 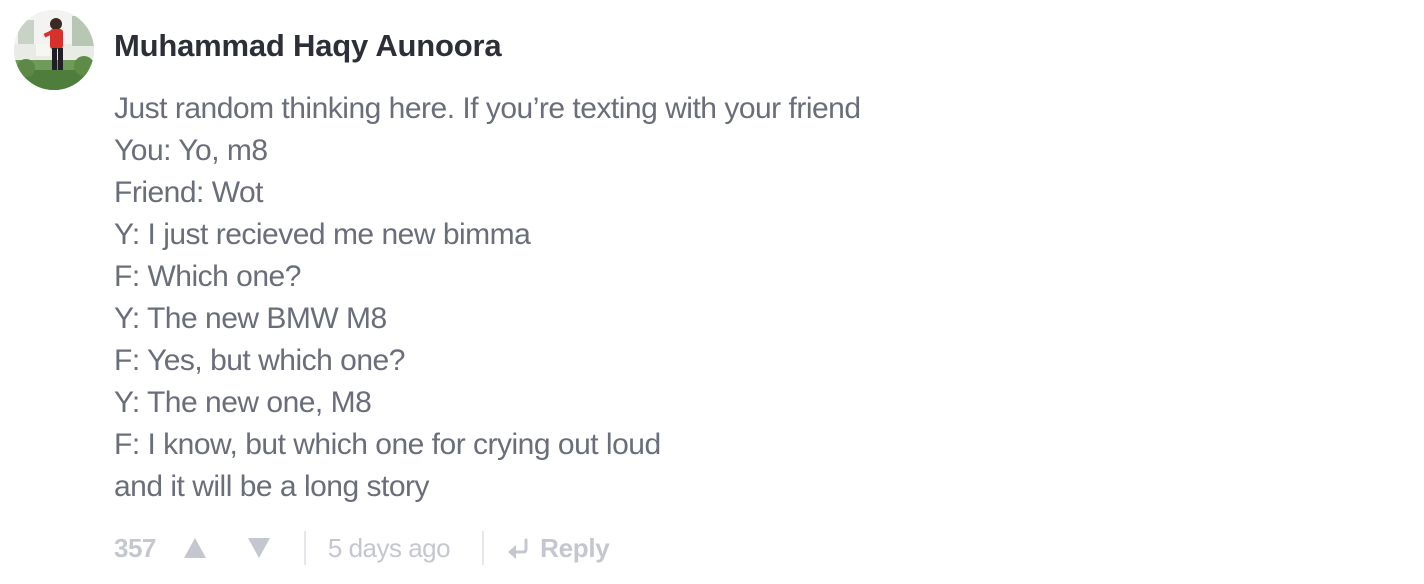 What do you see at coordinates (243, 402) in the screenshot?
I see `comment-line: Y: The new one, M8` at bounding box center [243, 402].